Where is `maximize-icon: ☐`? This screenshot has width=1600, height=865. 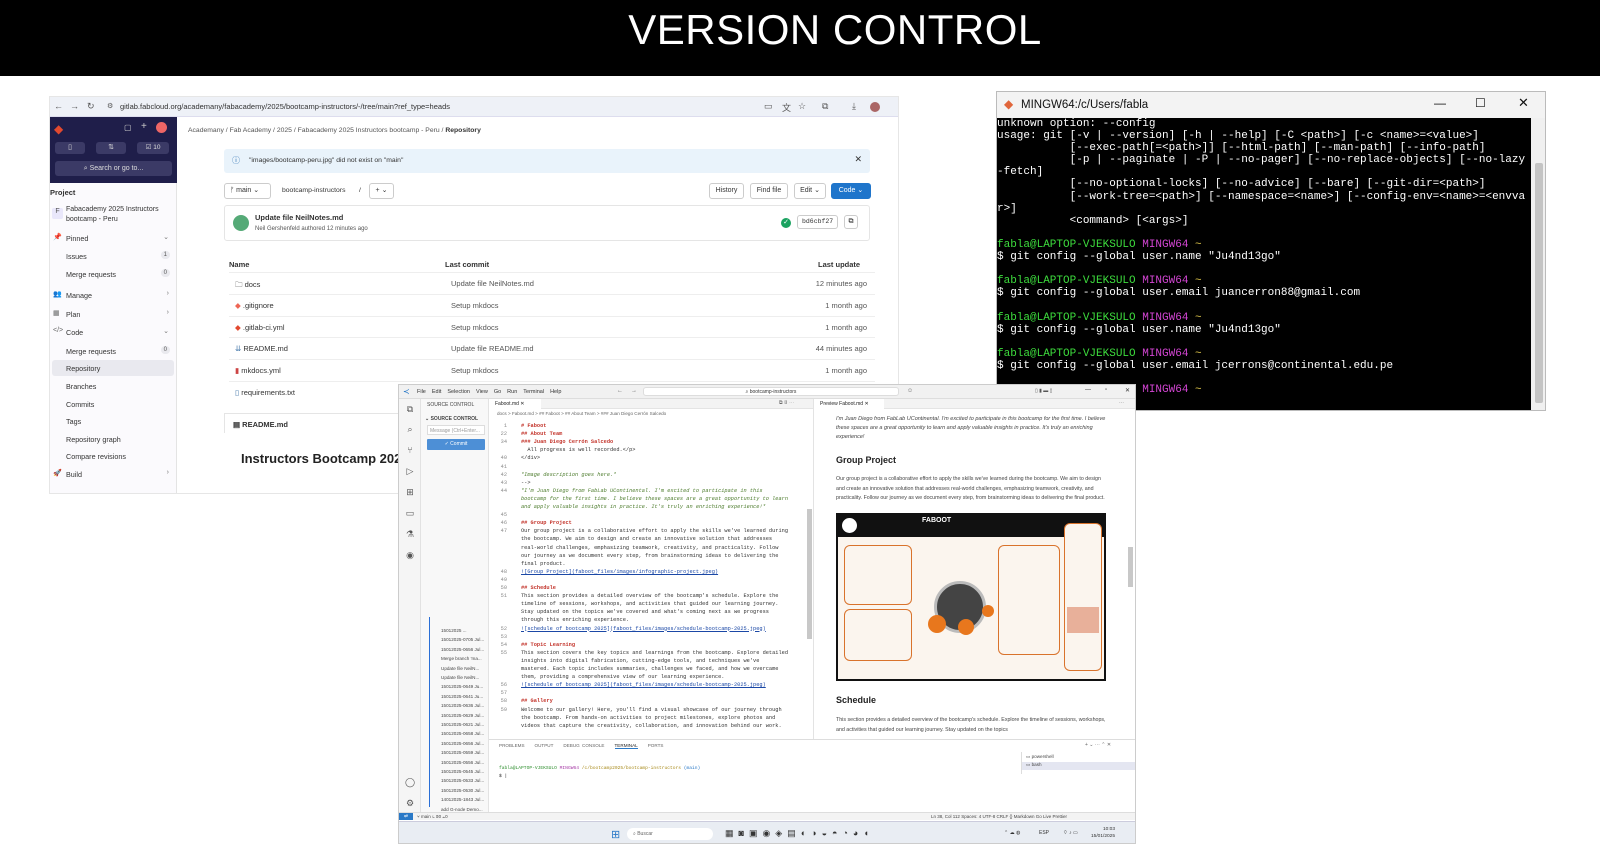
maximize-icon: ☐ is located at coordinates (1480, 103).